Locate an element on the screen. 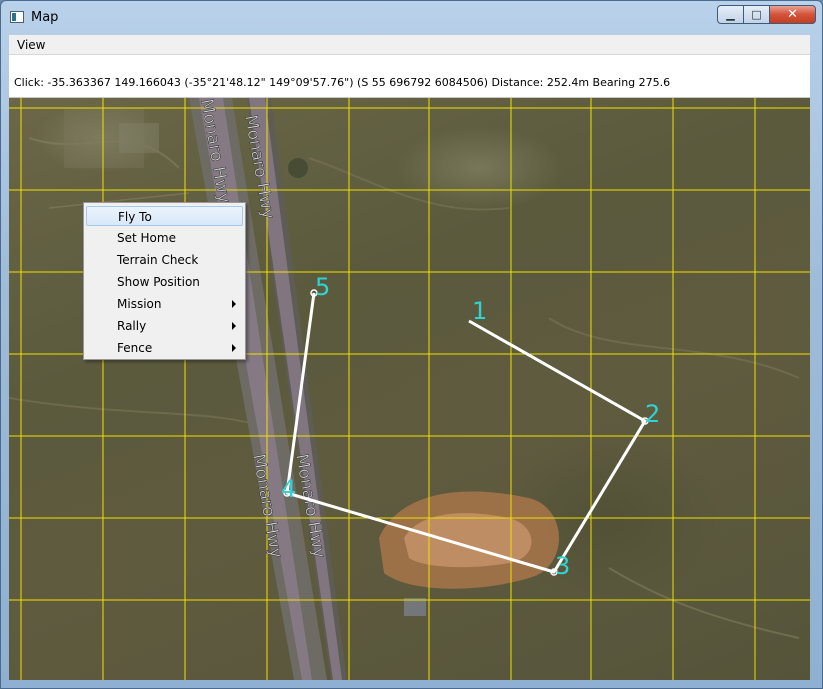 The height and width of the screenshot is (689, 823). menu-item-set-home: Set Home is located at coordinates (164, 238).